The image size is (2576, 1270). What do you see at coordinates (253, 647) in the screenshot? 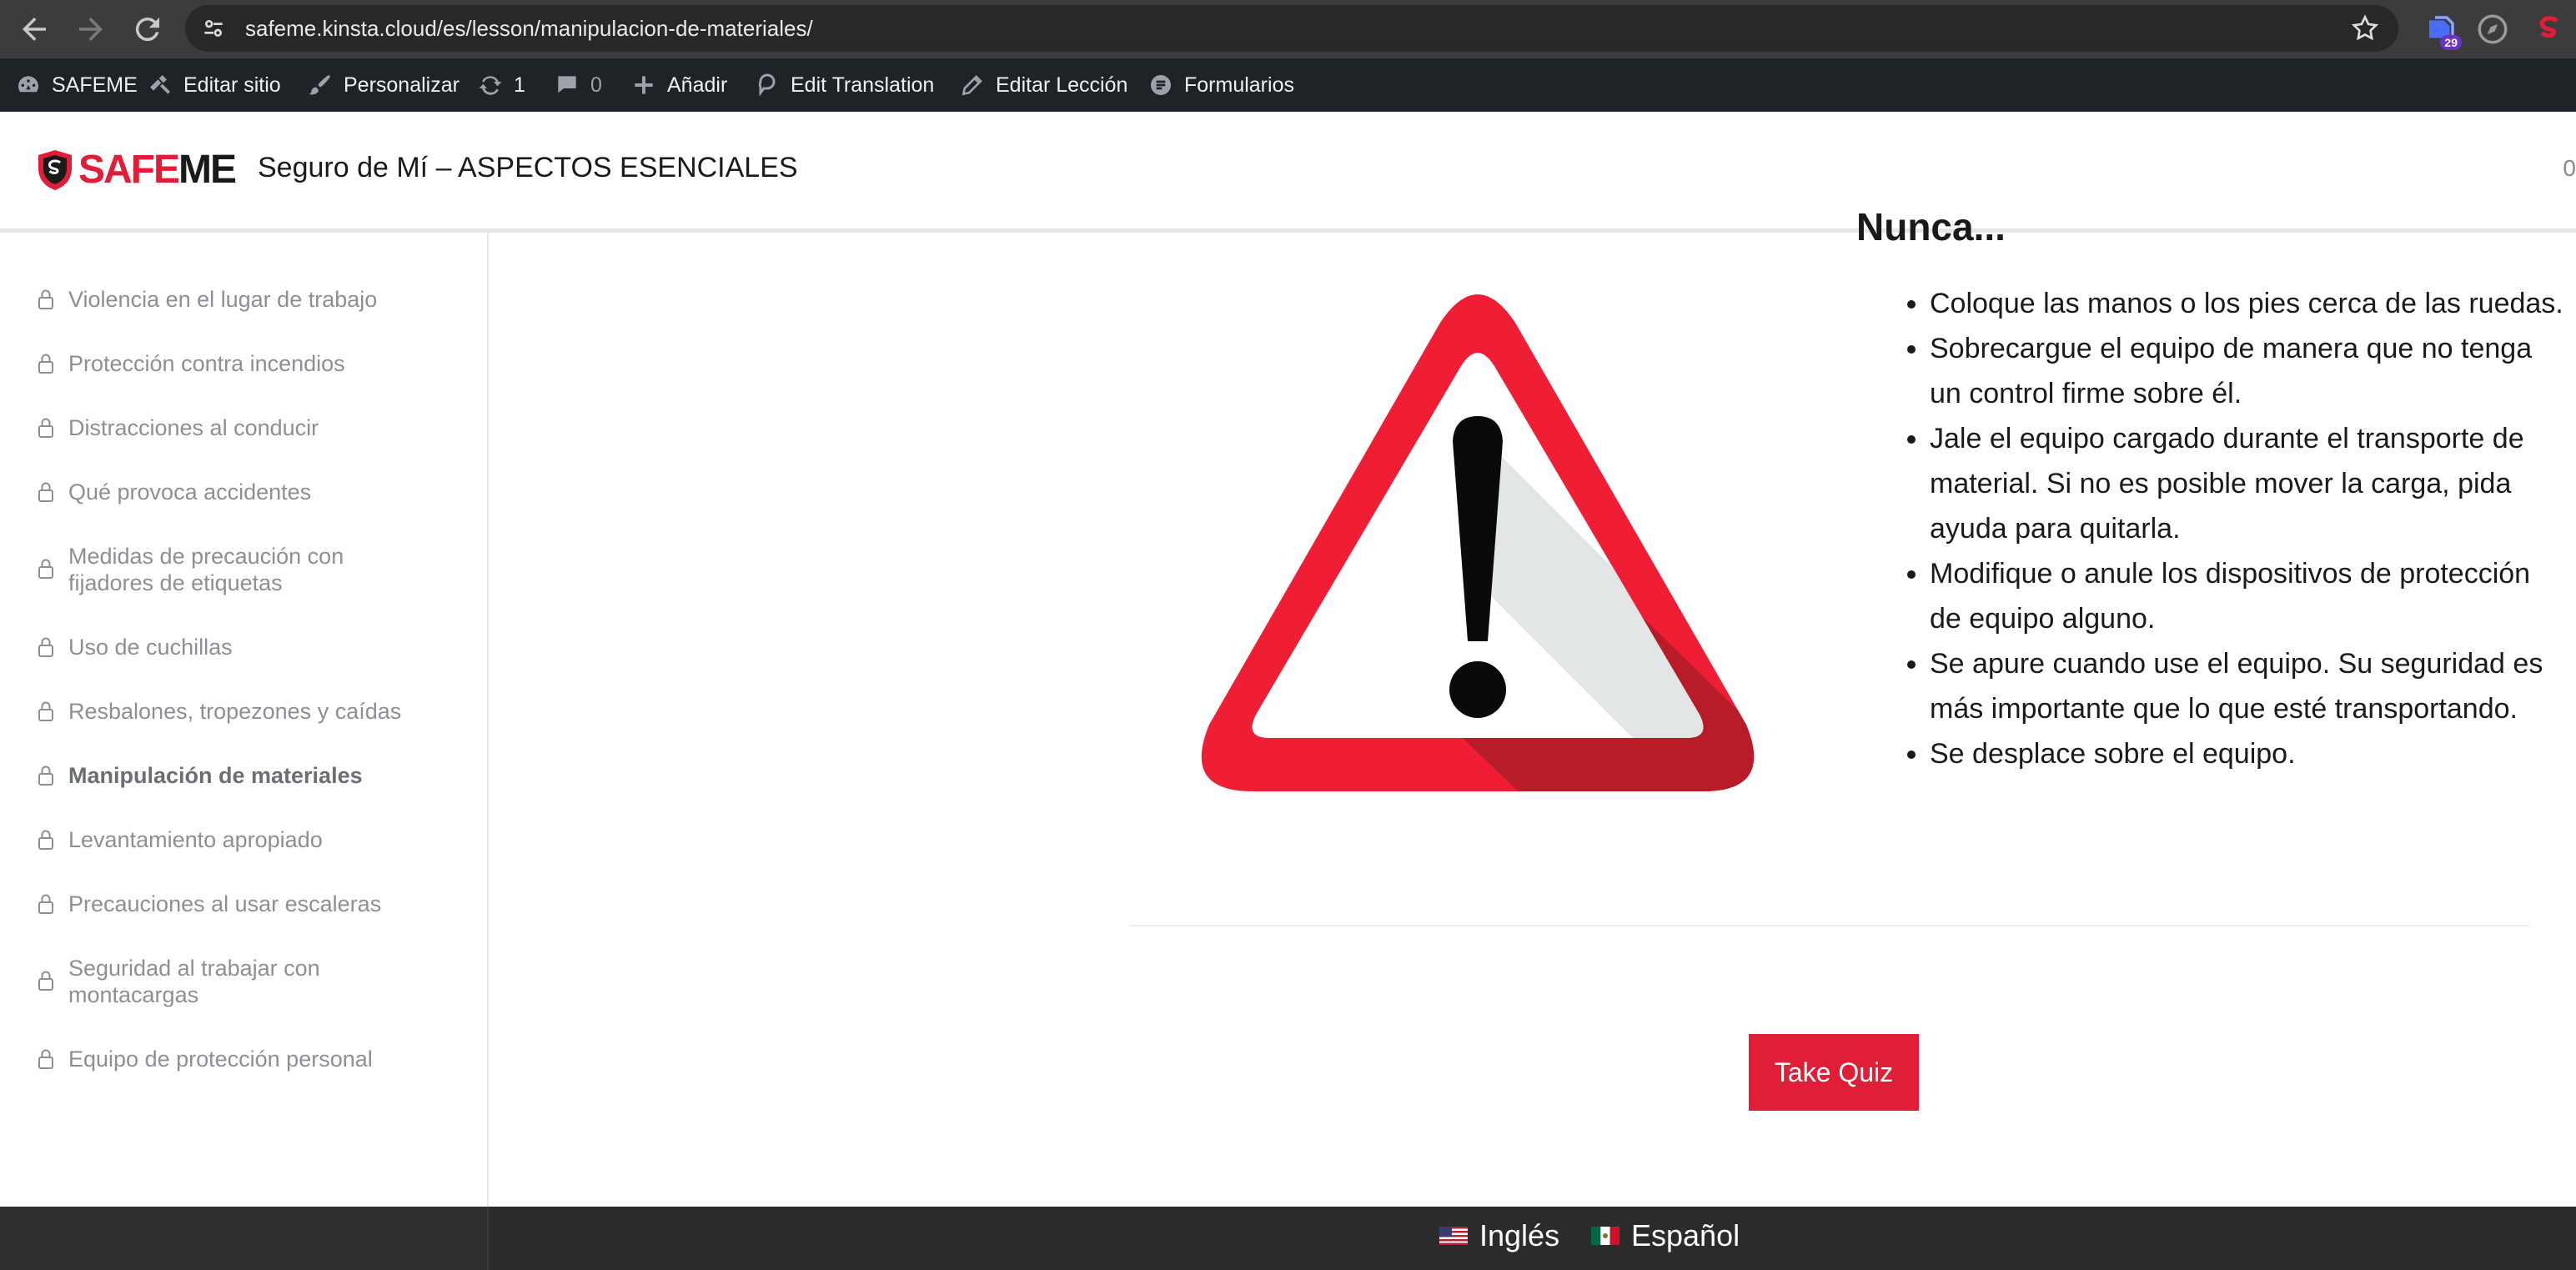
I see `sidebar-lesson-item: Uso de cuchillas` at bounding box center [253, 647].